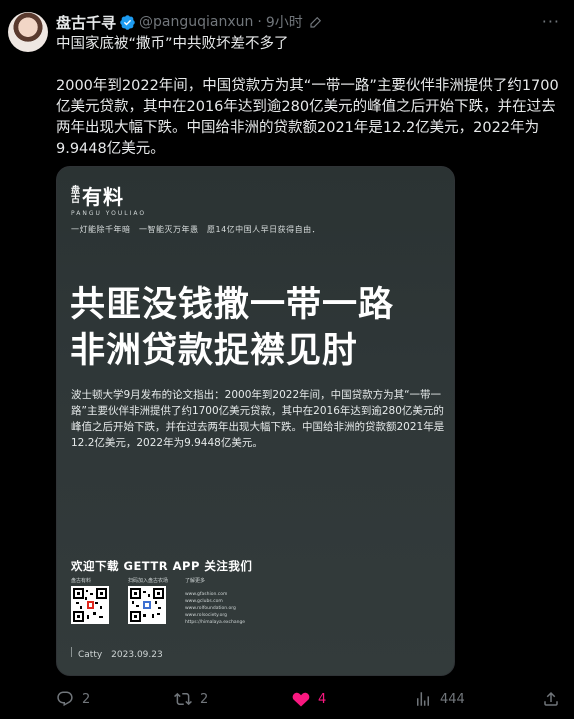  What do you see at coordinates (183, 699) in the screenshot?
I see `repost-icon` at bounding box center [183, 699].